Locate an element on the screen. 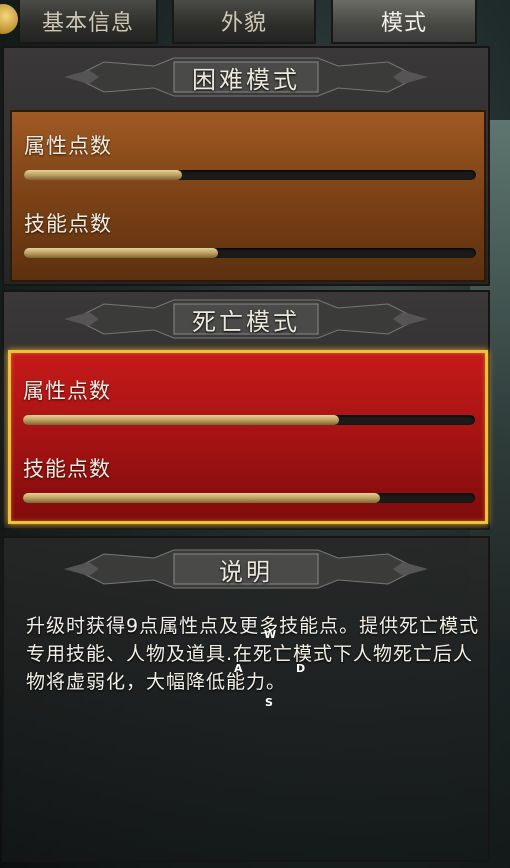 Image resolution: width=510 pixels, height=868 pixels. hard-mode-banner: 困难模式 is located at coordinates (246, 77).